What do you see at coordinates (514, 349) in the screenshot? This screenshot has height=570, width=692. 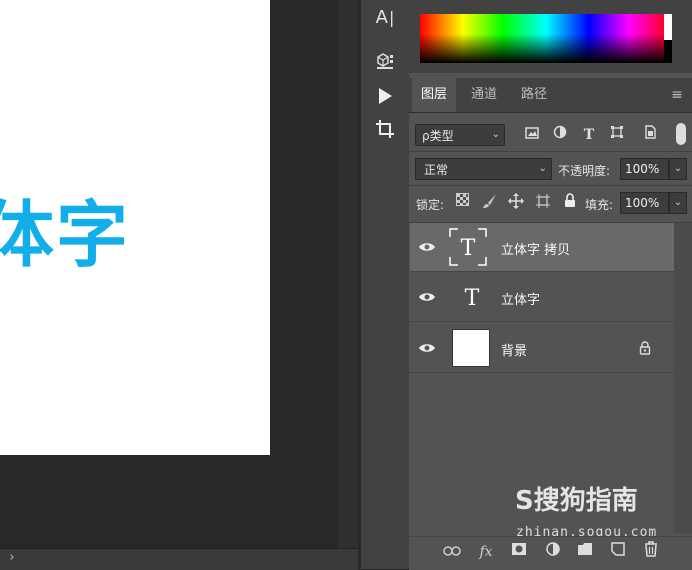 I see `layer-name: 背景` at bounding box center [514, 349].